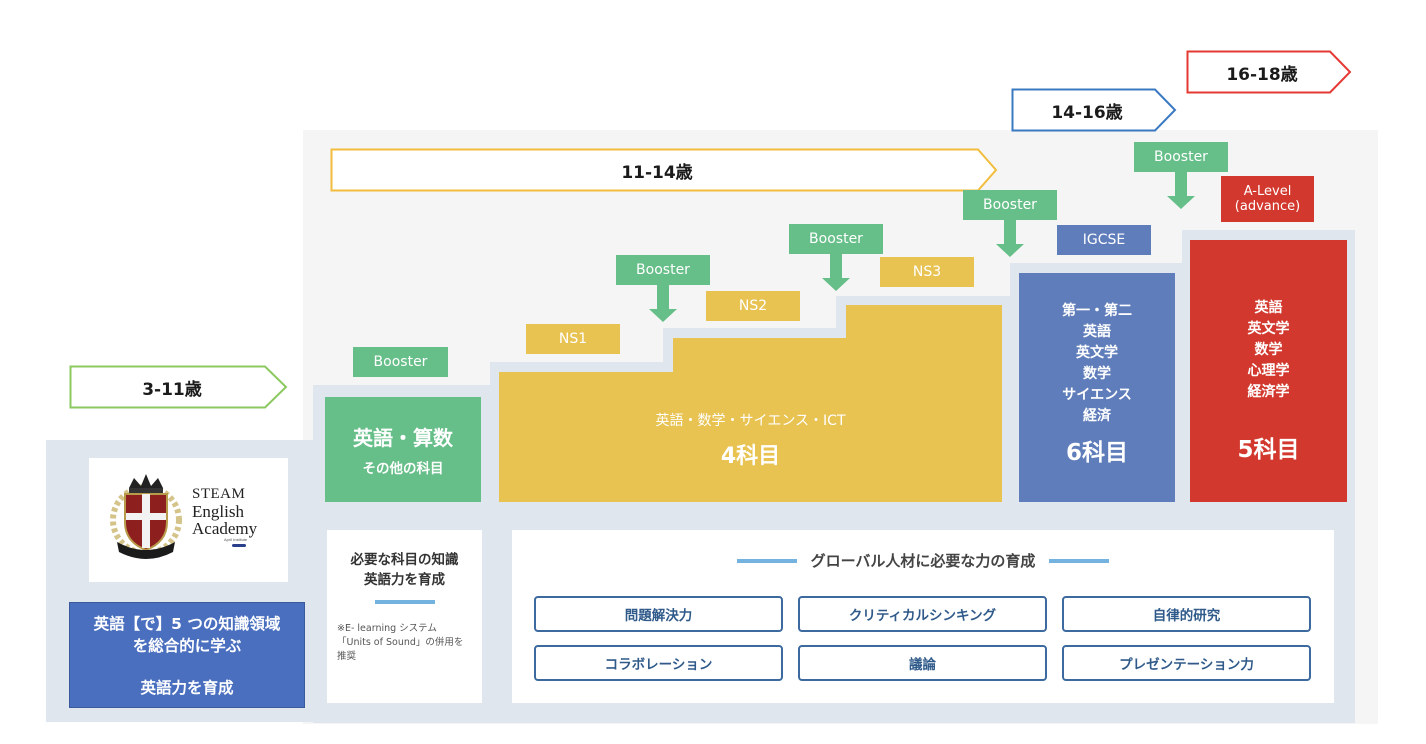 The height and width of the screenshot is (744, 1426). Describe the element at coordinates (750, 421) in the screenshot. I see `secondary-subjects: 英語・数学・サイエンス・ICT` at that location.